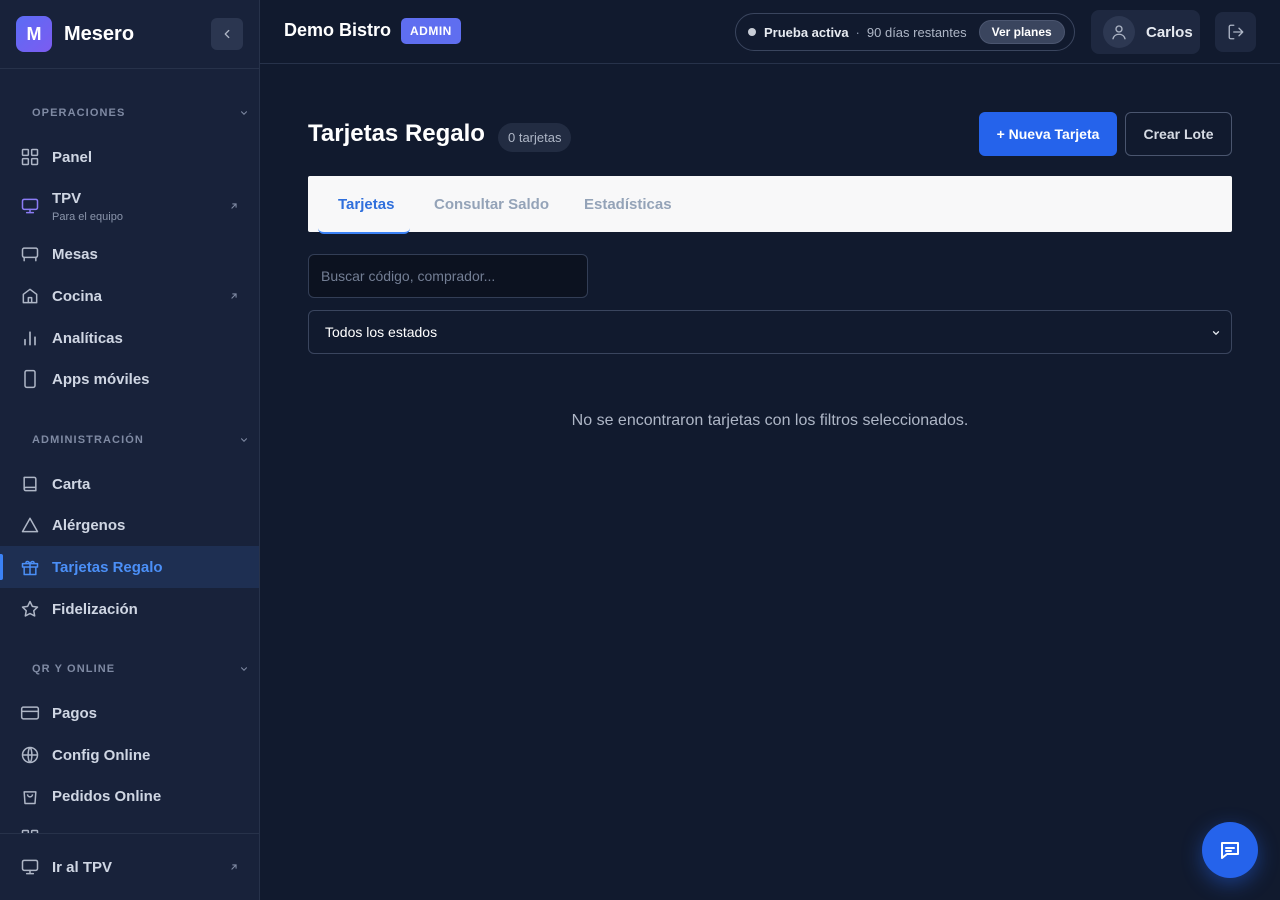  Describe the element at coordinates (30, 157) in the screenshot. I see `grid-icon` at that location.